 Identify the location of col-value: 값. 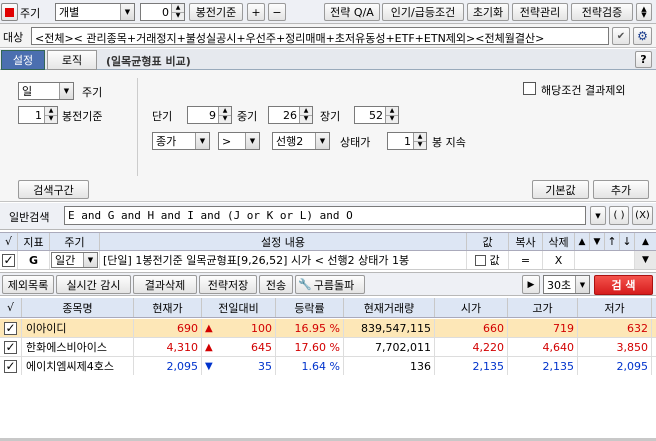
(488, 241).